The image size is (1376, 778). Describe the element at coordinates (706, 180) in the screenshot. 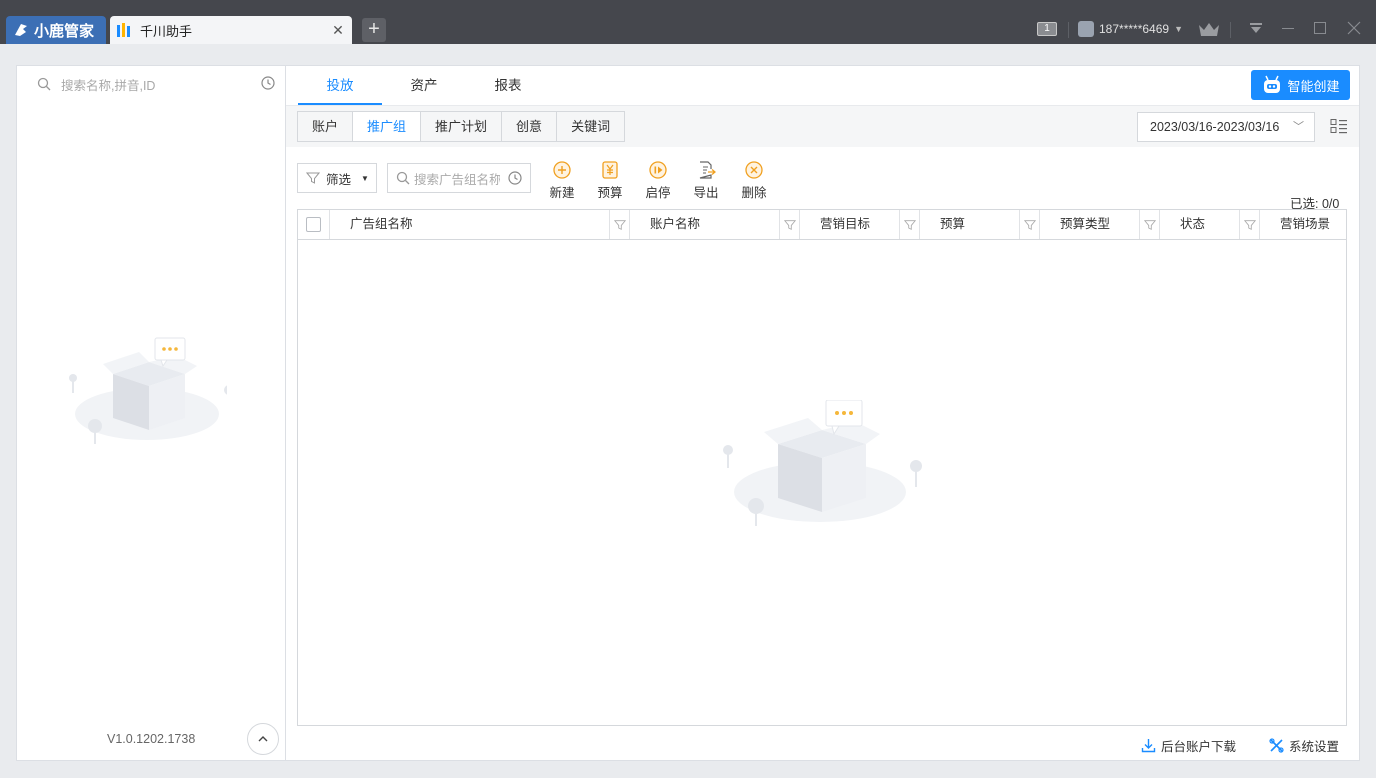

I see `export-button: 导出` at that location.